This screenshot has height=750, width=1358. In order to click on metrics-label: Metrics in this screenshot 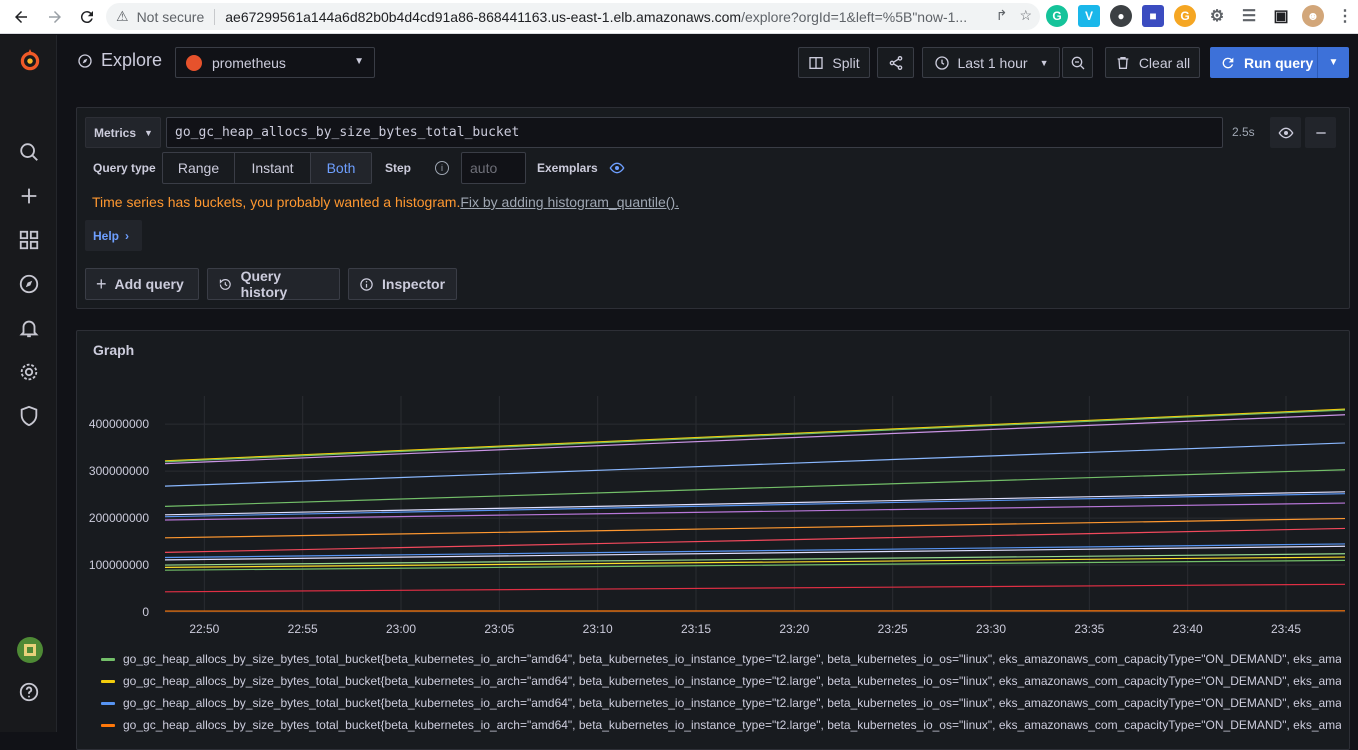, I will do `click(115, 133)`.